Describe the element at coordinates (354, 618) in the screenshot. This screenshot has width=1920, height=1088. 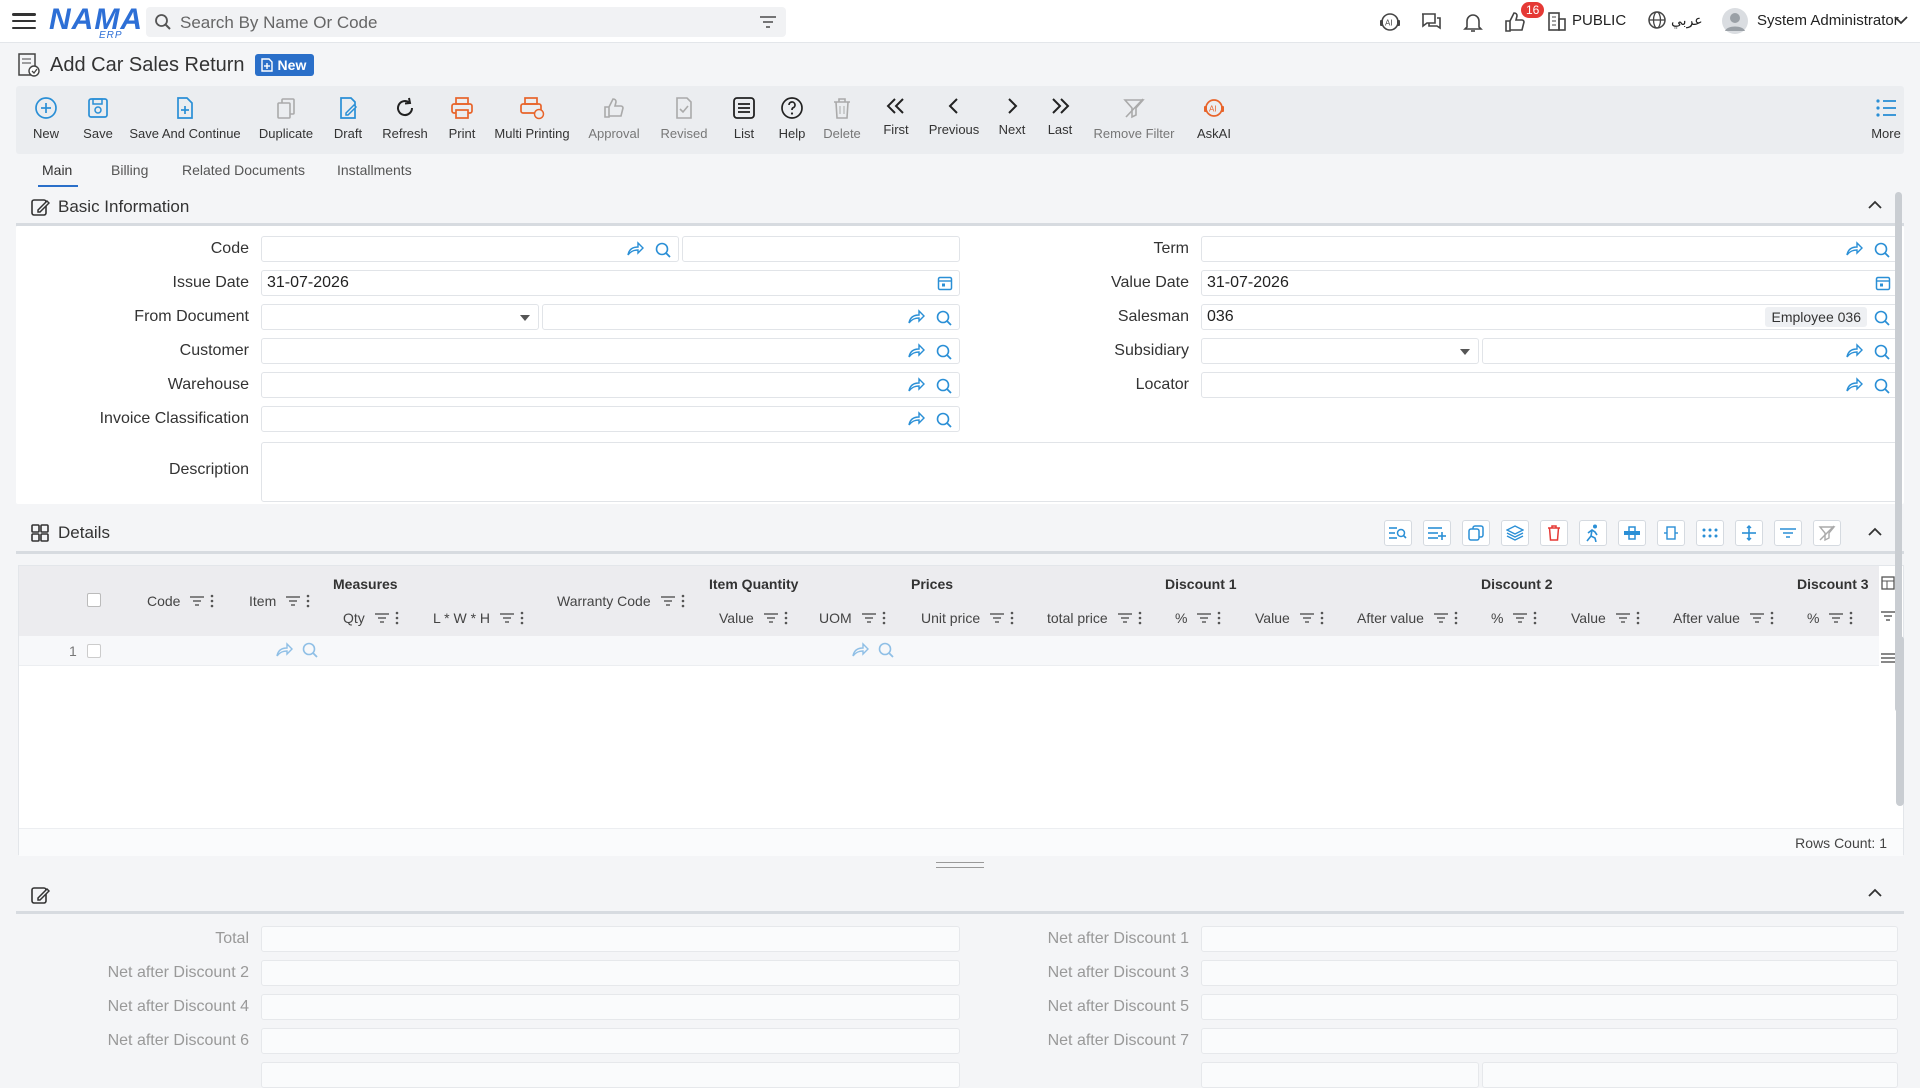
I see `col-qty: Qty` at that location.